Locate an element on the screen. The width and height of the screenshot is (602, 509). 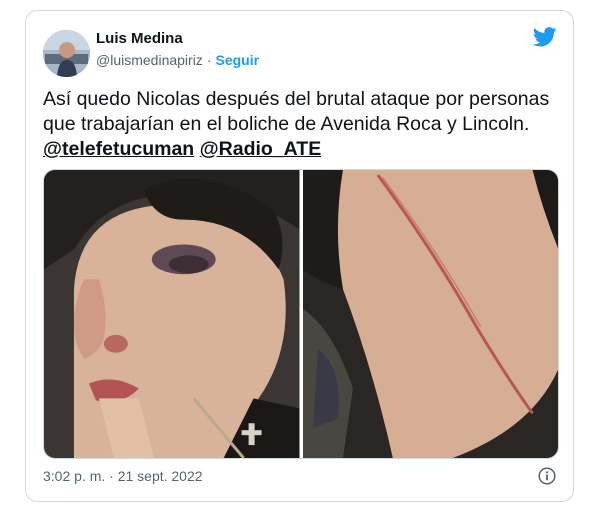
author-name: Luis Medina is located at coordinates (139, 38).